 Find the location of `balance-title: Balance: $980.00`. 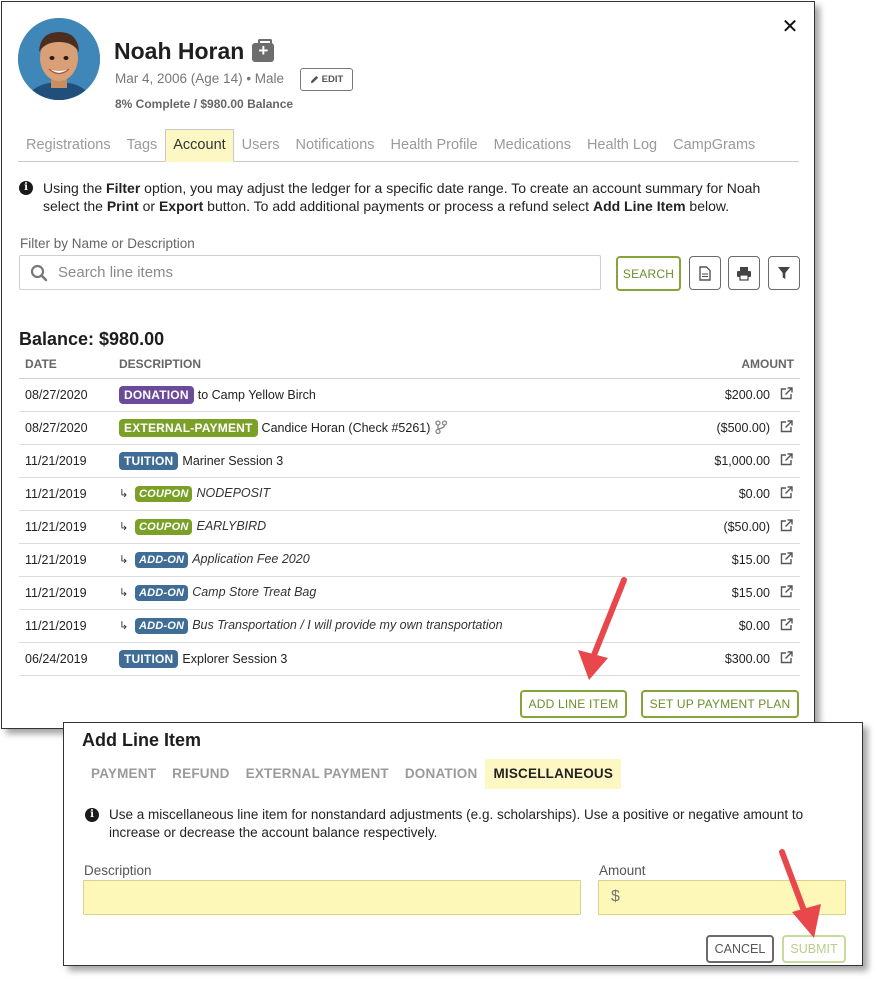

balance-title: Balance: $980.00 is located at coordinates (92, 339).